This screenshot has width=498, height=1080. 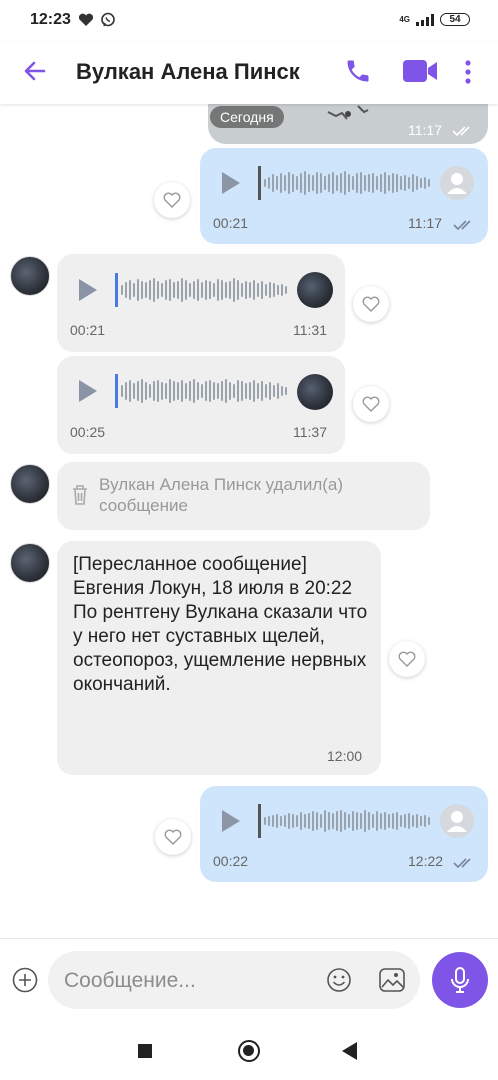 What do you see at coordinates (108, 19) in the screenshot?
I see `viber-status-icon` at bounding box center [108, 19].